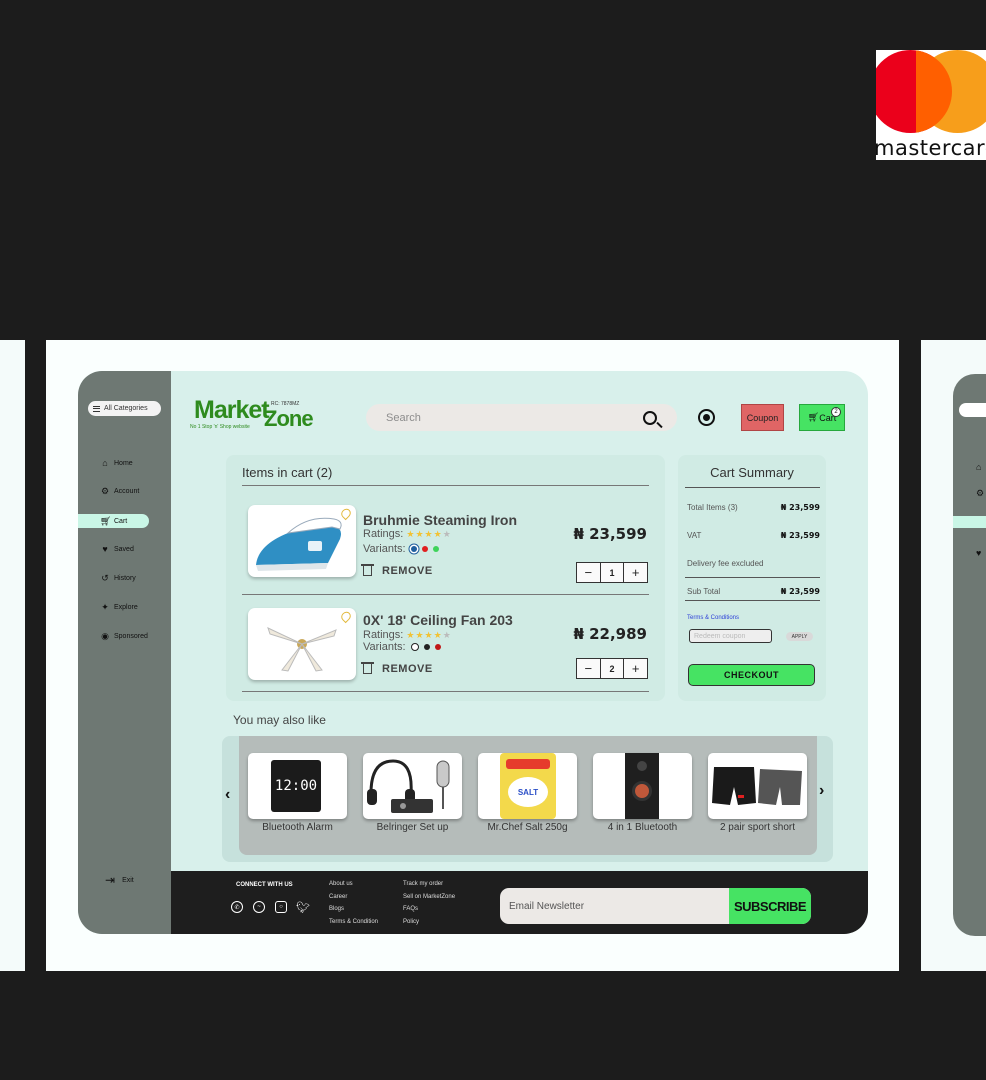  What do you see at coordinates (821, 791) in the screenshot?
I see `carousel-next-arrow: ›` at bounding box center [821, 791].